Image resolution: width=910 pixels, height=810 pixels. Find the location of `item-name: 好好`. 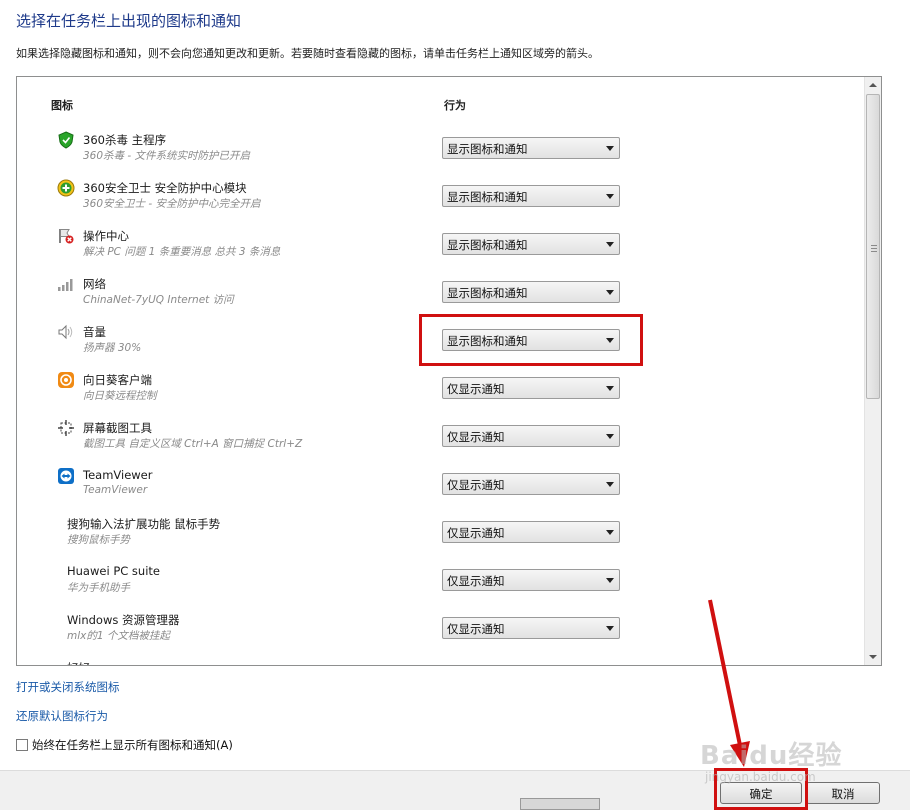

item-name: 好好 is located at coordinates (78, 662).